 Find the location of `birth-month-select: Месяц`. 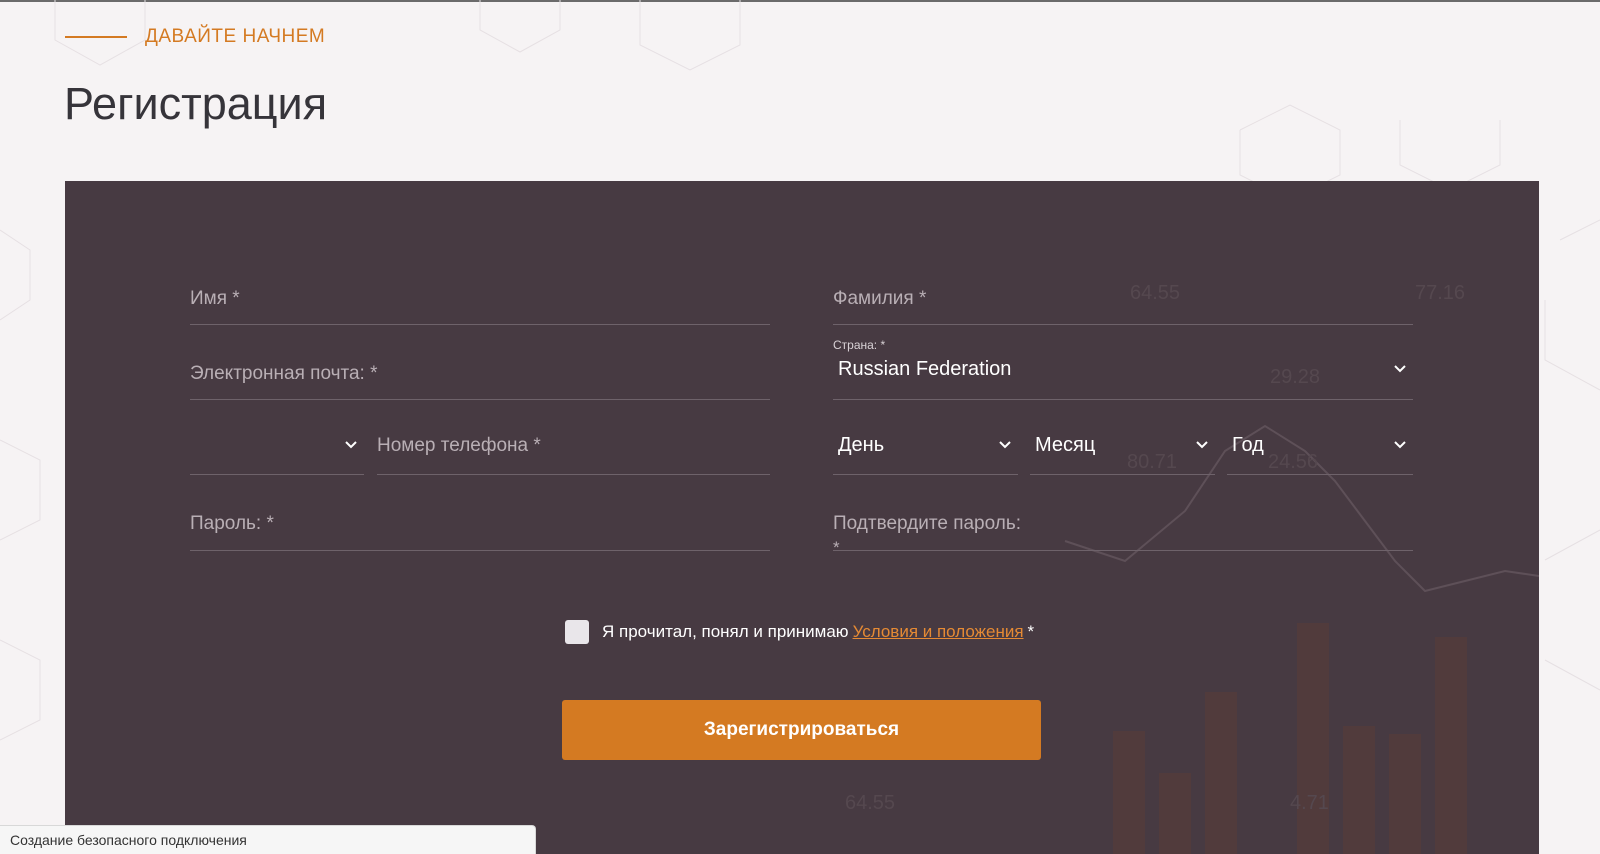

birth-month-select: Месяц is located at coordinates (1122, 453).